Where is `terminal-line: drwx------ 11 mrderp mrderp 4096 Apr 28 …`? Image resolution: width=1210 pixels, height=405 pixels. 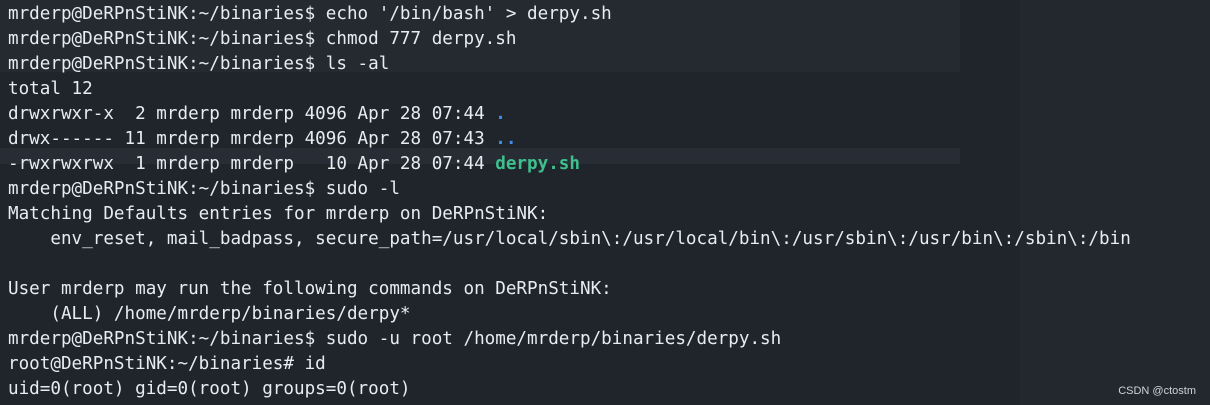
terminal-line: drwx------ 11 mrderp mrderp 4096 Apr 28 … is located at coordinates (569, 139).